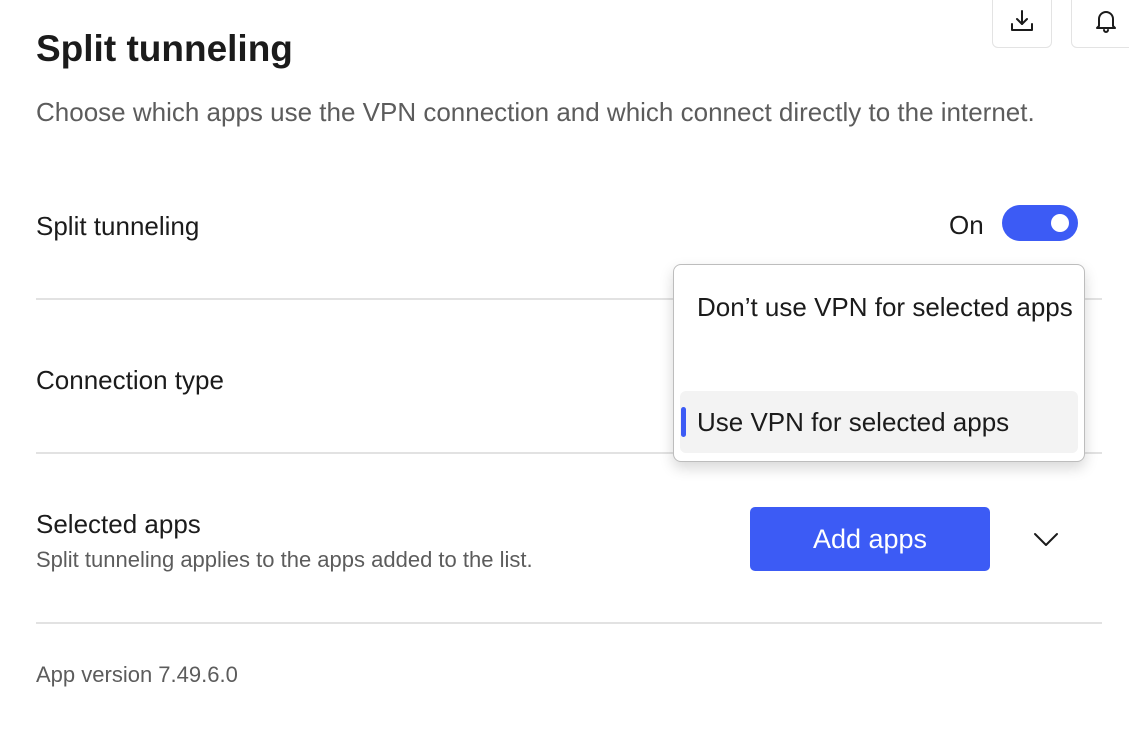 This screenshot has width=1129, height=756. I want to click on notifications-button, so click(1100, 24).